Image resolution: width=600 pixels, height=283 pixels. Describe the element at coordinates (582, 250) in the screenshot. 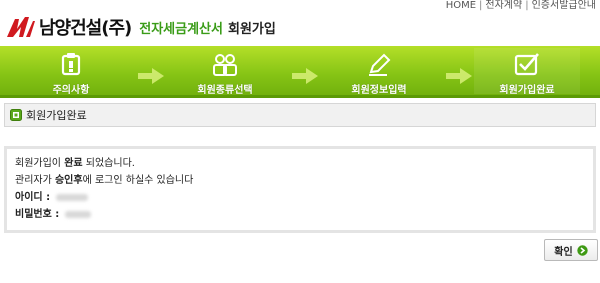

I see `arrow-circle-icon` at that location.